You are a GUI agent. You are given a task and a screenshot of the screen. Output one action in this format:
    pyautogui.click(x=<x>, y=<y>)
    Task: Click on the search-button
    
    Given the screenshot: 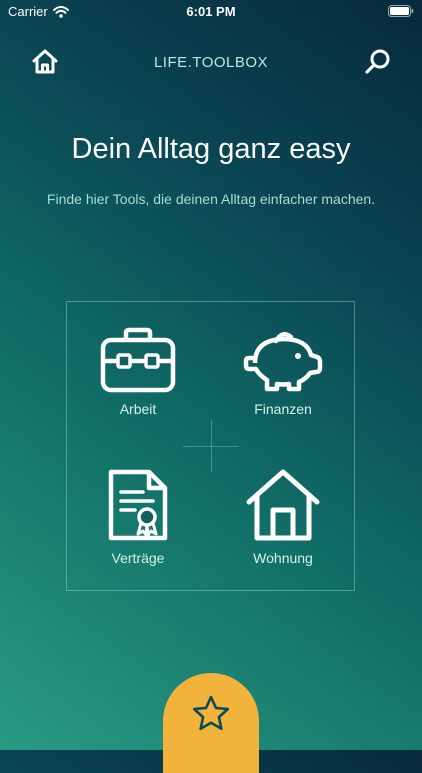 What is the action you would take?
    pyautogui.click(x=378, y=62)
    